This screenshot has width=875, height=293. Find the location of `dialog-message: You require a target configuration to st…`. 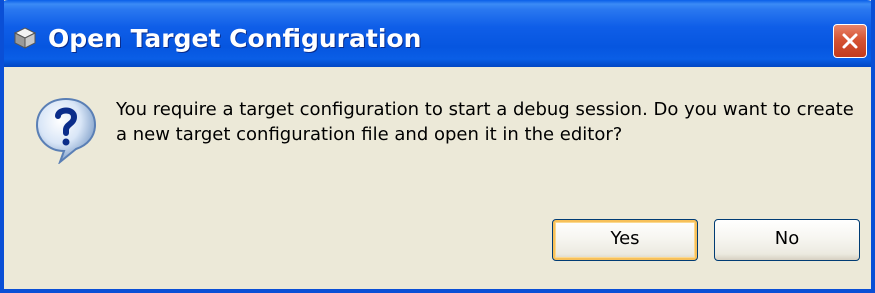

dialog-message: You require a target configuration to st… is located at coordinates (485, 122).